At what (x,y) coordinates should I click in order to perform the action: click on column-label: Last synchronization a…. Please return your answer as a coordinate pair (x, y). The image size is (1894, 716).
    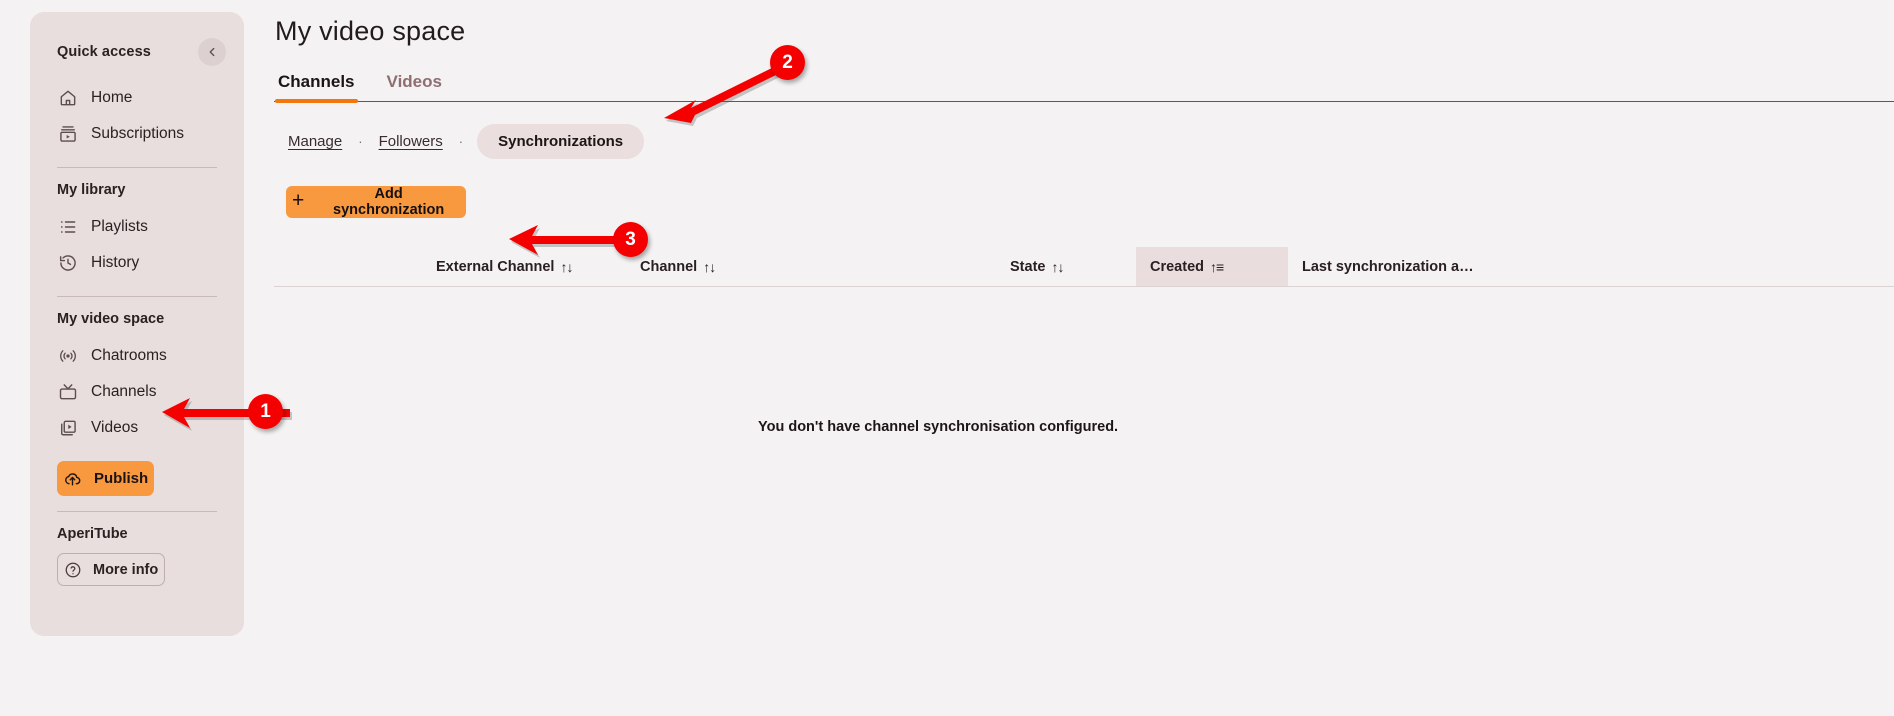
    Looking at the image, I should click on (1388, 266).